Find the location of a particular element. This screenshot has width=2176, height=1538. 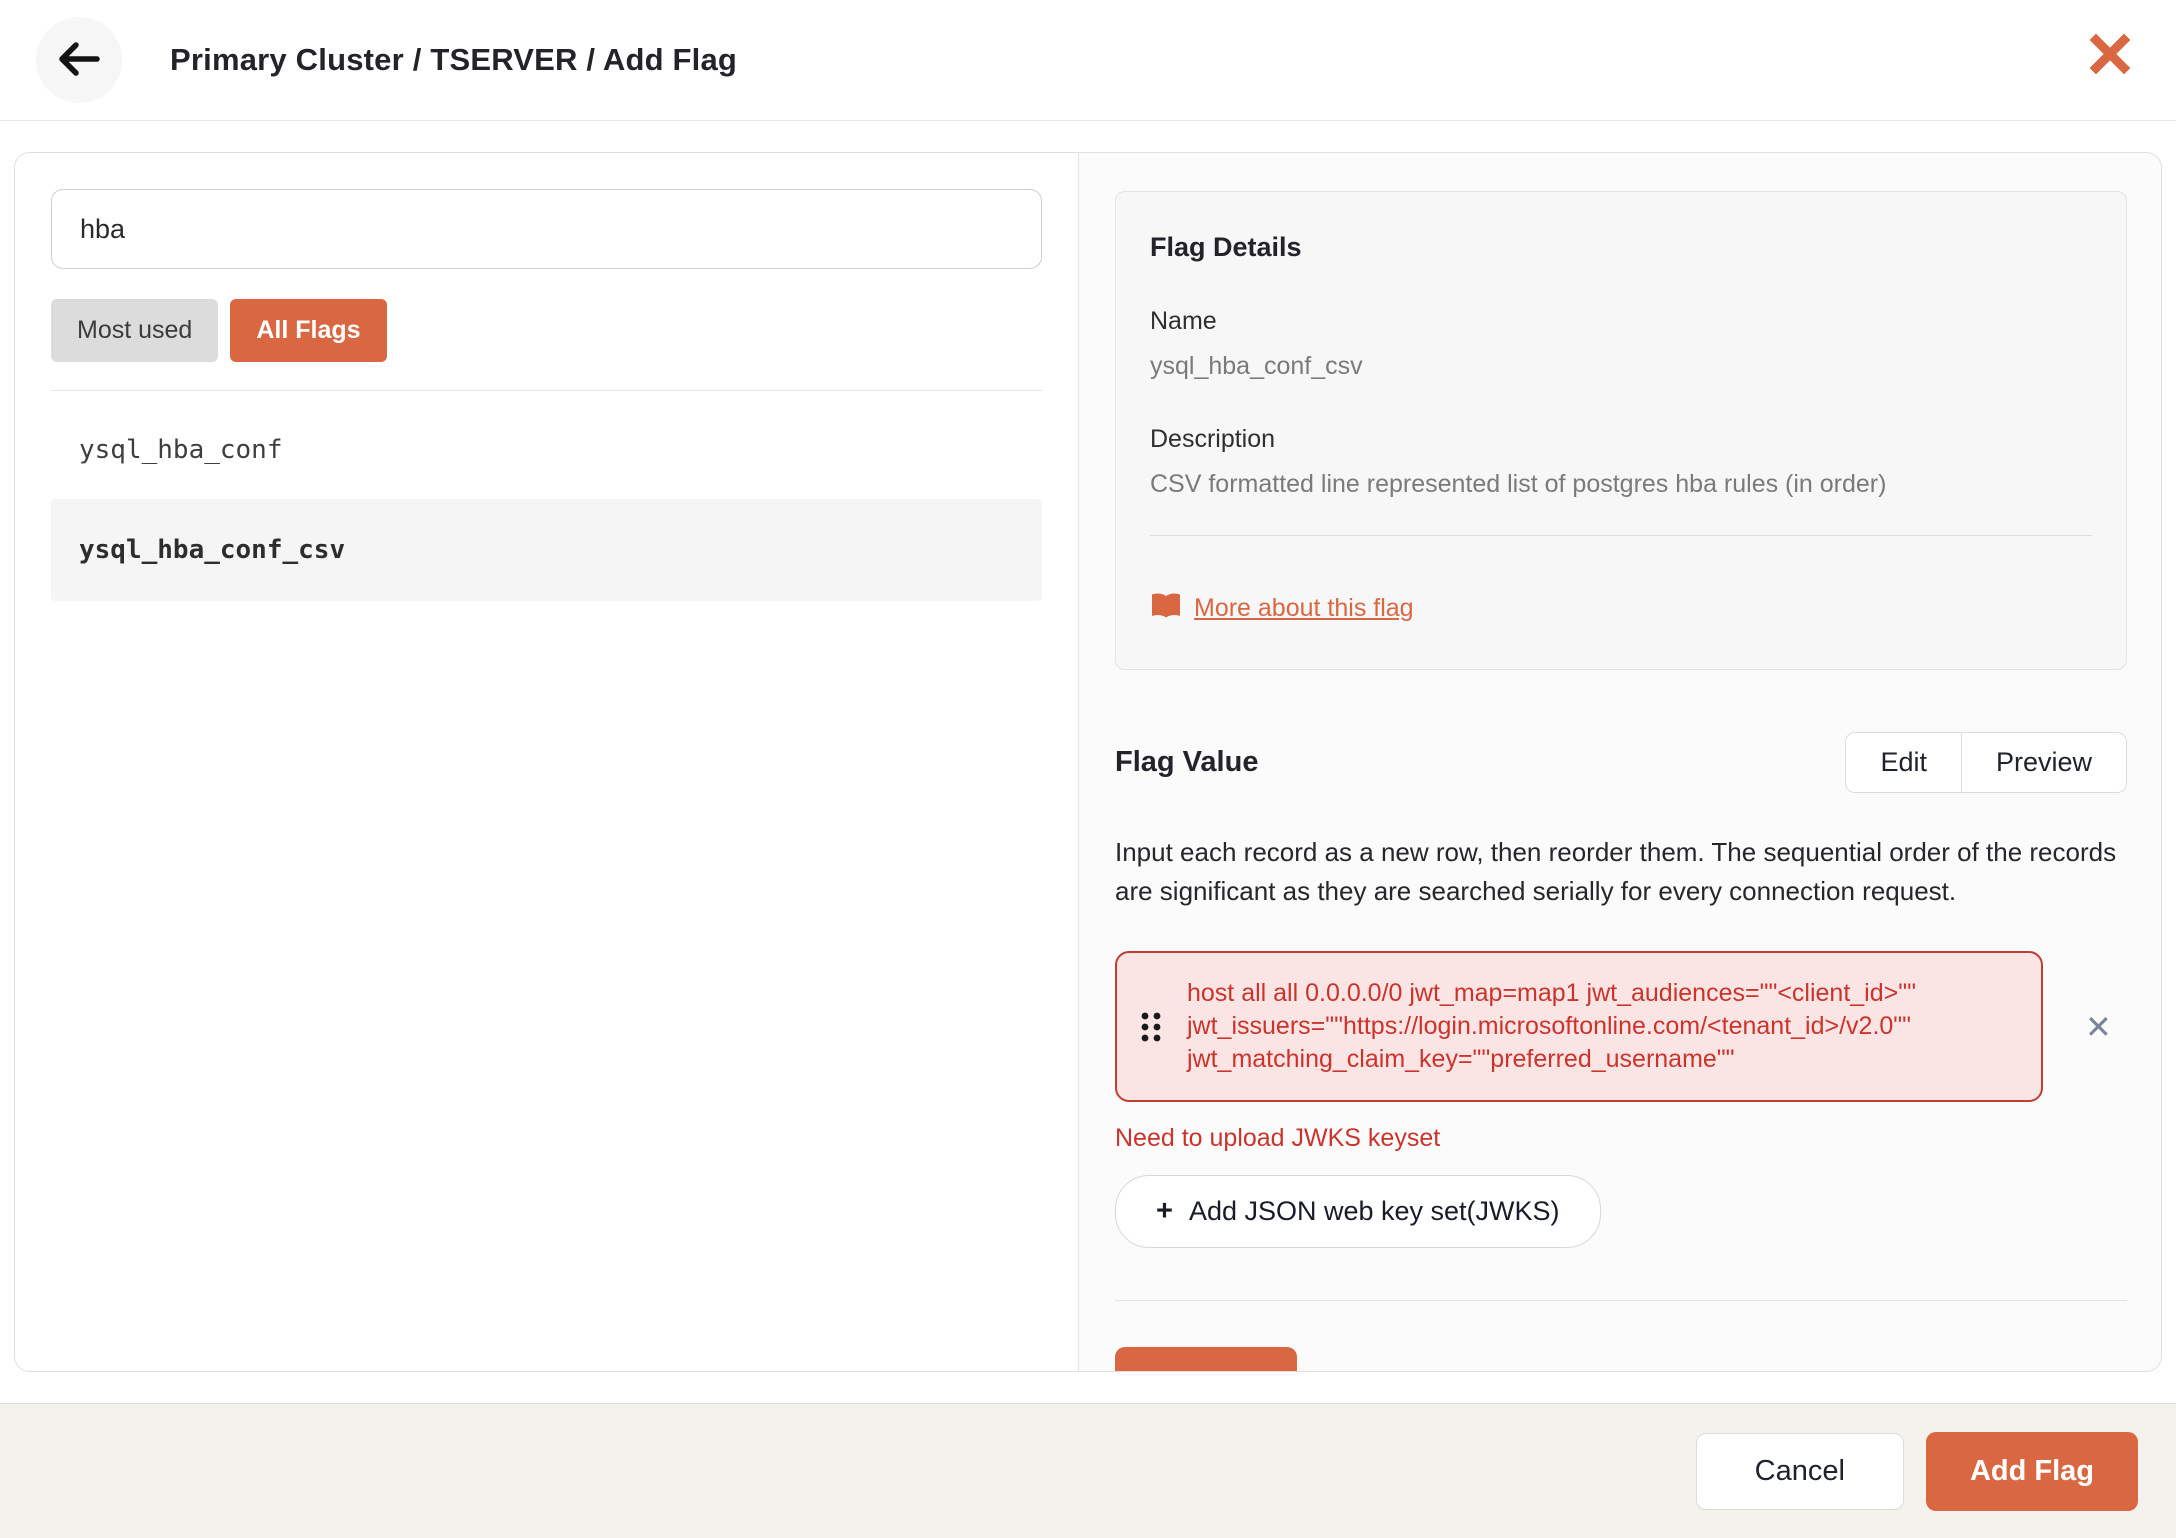

cancel-button: Cancel is located at coordinates (1799, 1471).